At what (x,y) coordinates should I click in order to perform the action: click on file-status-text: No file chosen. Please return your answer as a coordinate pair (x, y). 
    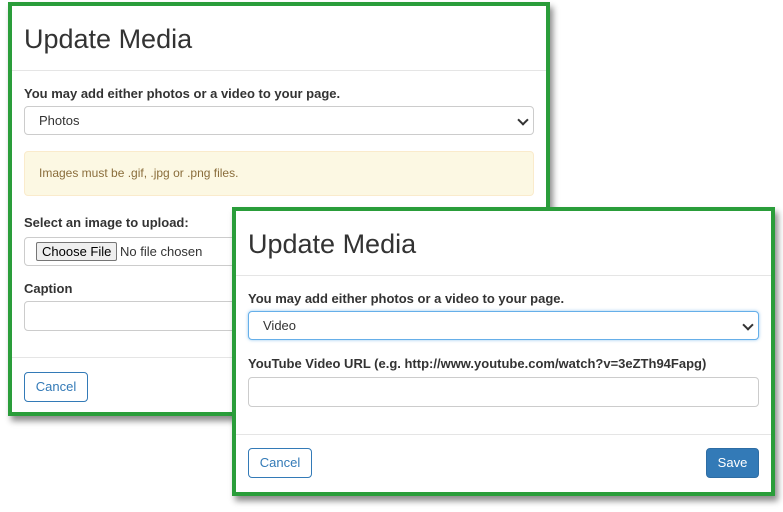
    Looking at the image, I should click on (161, 251).